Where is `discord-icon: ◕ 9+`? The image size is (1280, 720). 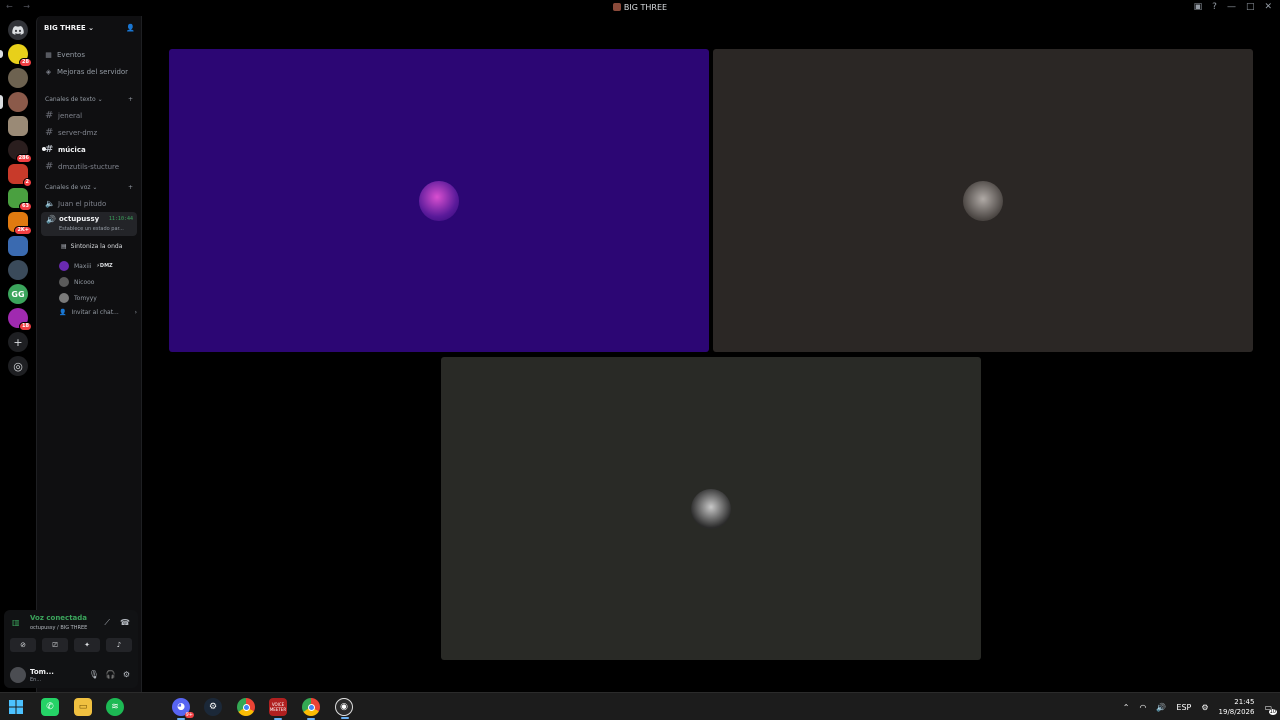 discord-icon: ◕ 9+ is located at coordinates (183, 709).